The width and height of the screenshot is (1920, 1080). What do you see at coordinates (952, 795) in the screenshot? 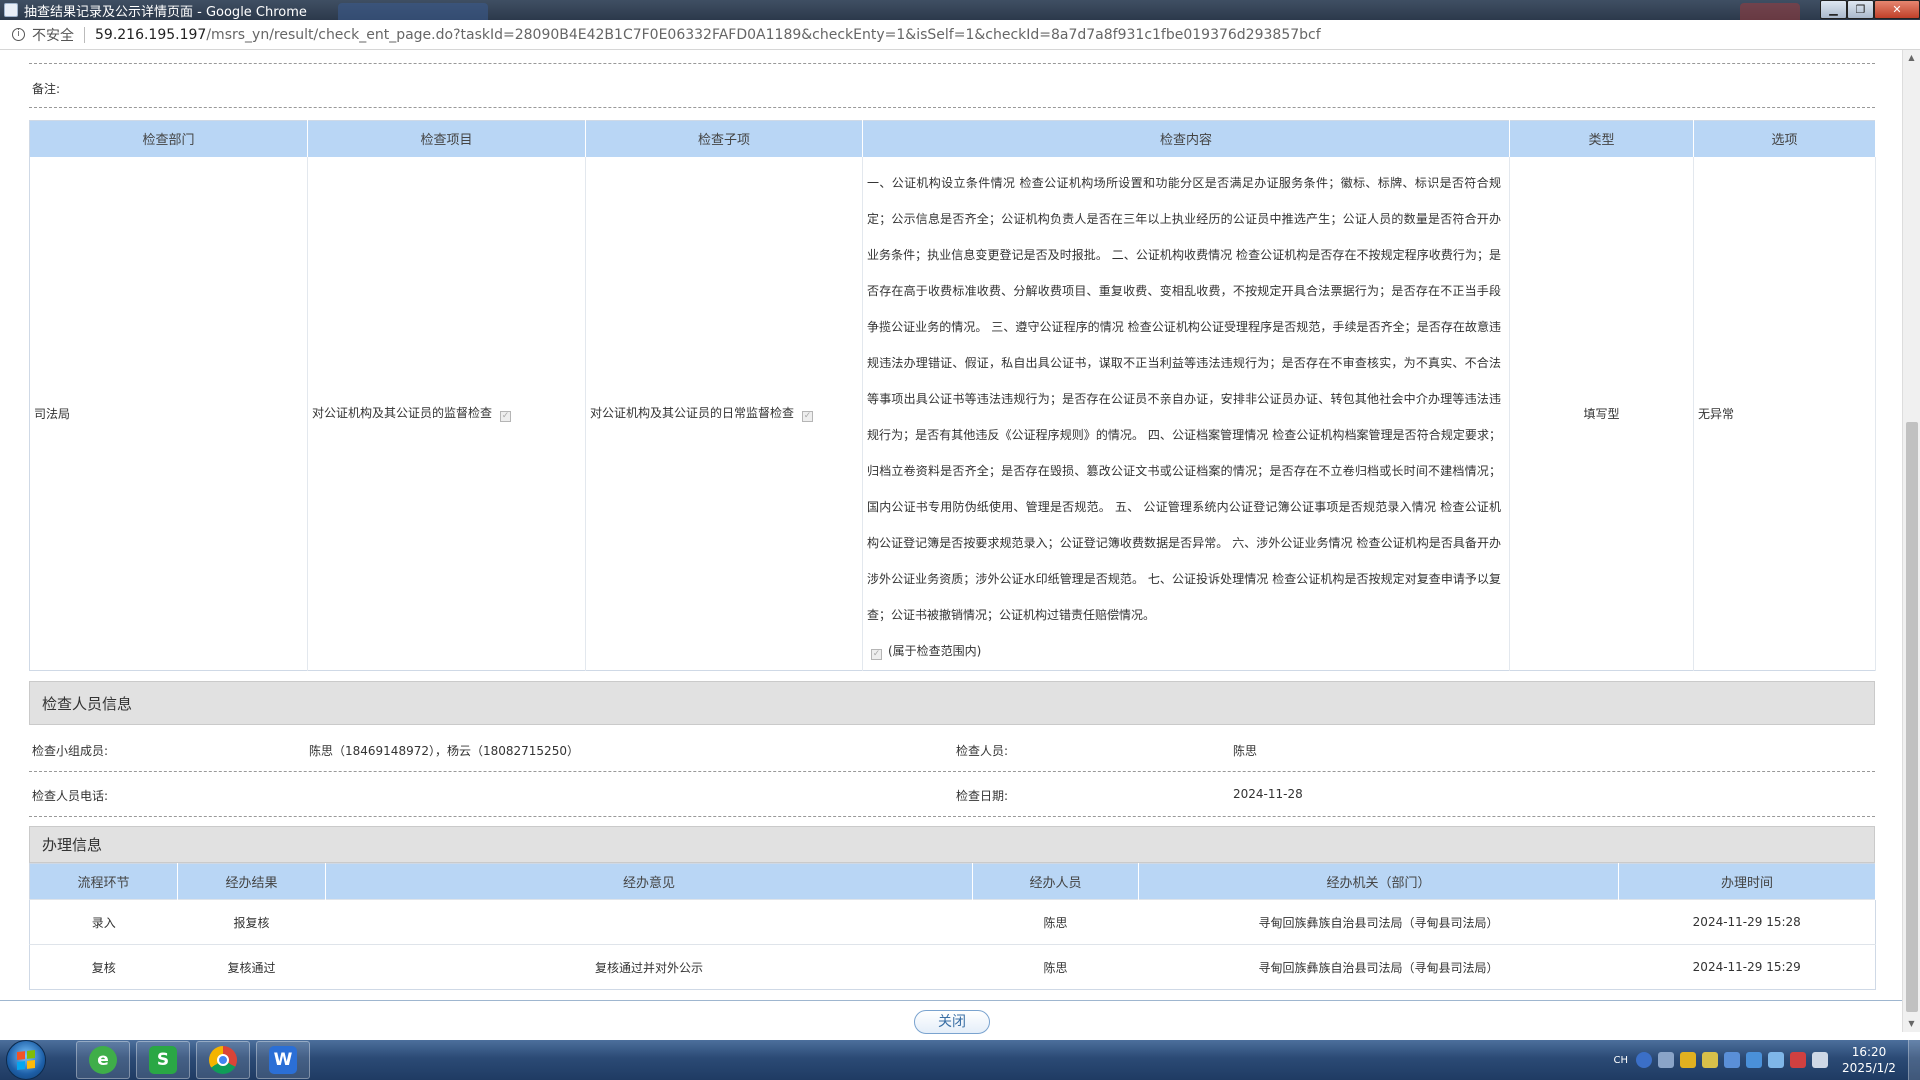
I see `inspector-row-2: 检查人员电话: 检查日期: 2024-11-28` at bounding box center [952, 795].